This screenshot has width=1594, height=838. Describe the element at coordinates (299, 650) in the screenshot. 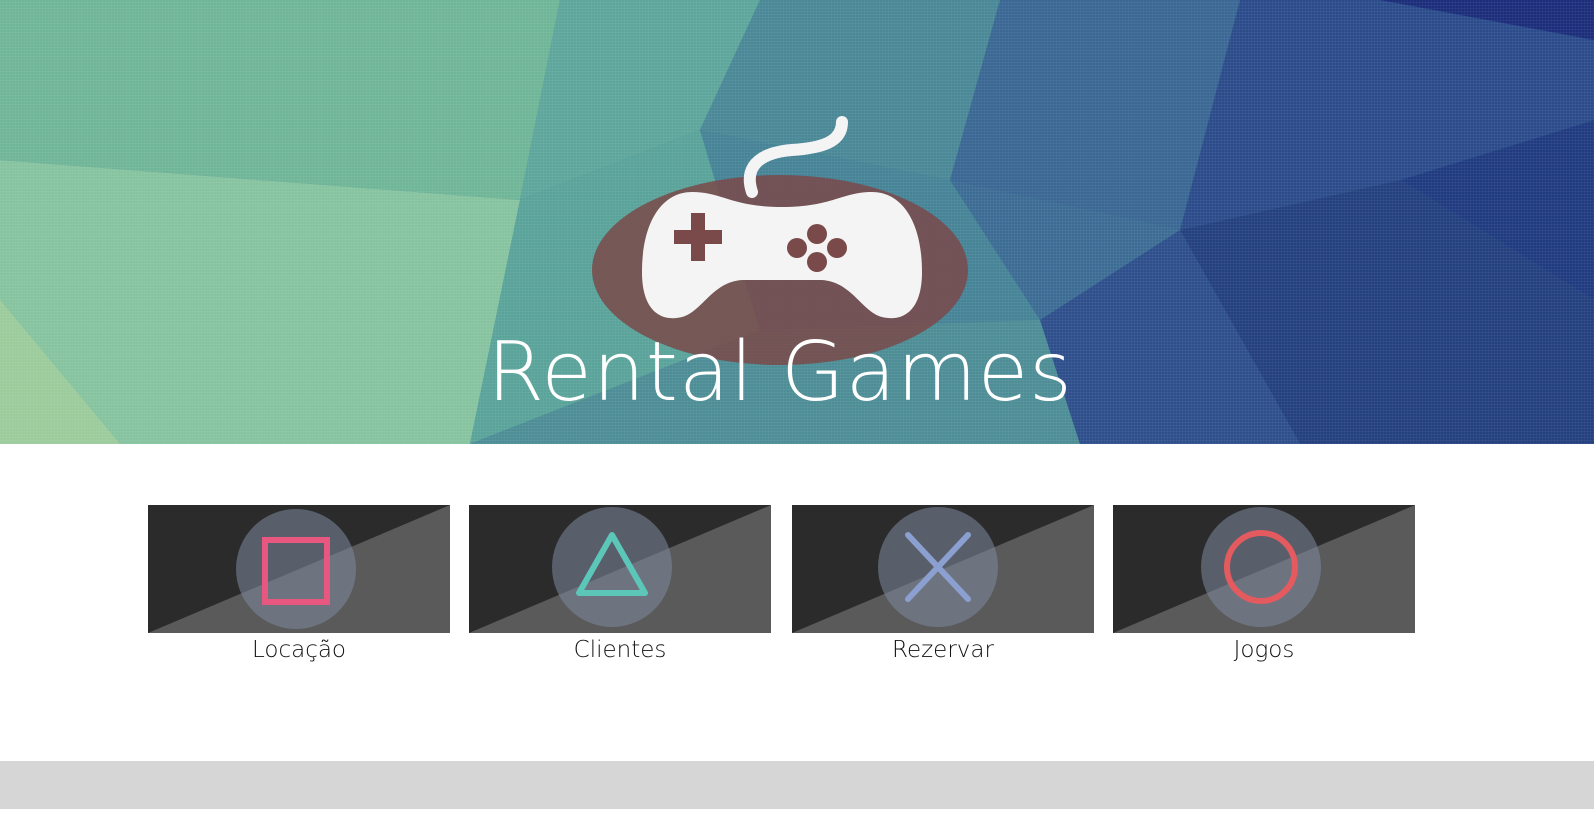

I see `menu-item-label: Locação` at that location.